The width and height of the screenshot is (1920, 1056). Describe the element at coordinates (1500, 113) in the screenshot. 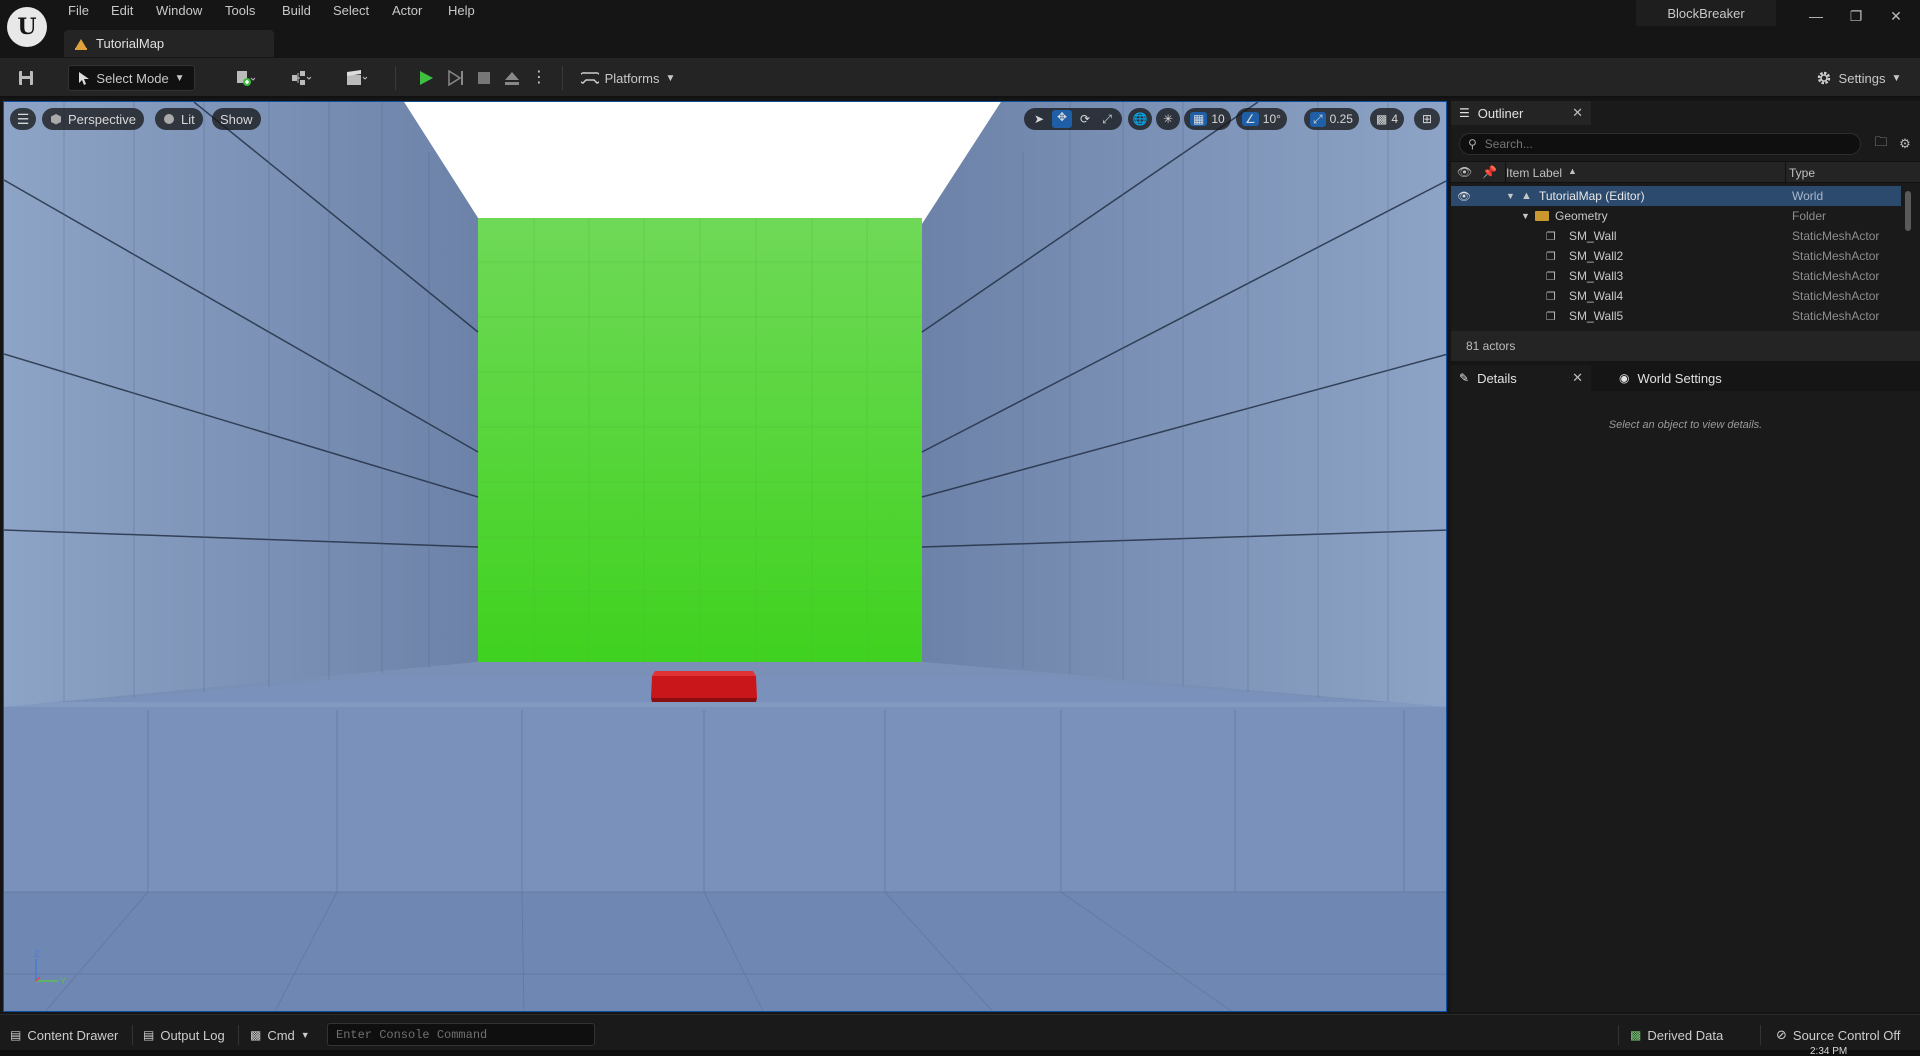

I see `outliner-tab-label: Outliner` at that location.